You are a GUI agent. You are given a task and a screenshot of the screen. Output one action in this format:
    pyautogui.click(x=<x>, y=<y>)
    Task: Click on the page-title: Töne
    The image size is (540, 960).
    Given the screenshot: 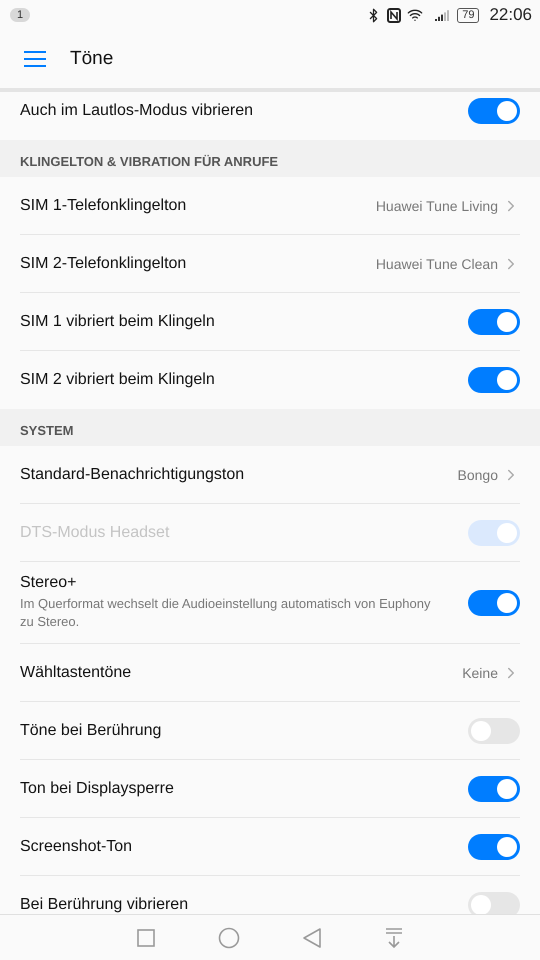 What is the action you would take?
    pyautogui.click(x=92, y=59)
    